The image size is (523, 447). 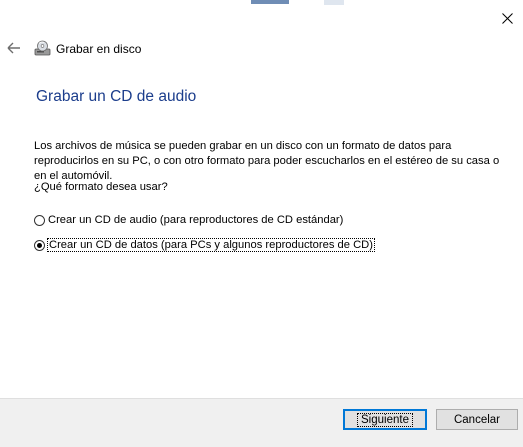 I want to click on wizard-title: Grabar en disco, so click(x=99, y=49).